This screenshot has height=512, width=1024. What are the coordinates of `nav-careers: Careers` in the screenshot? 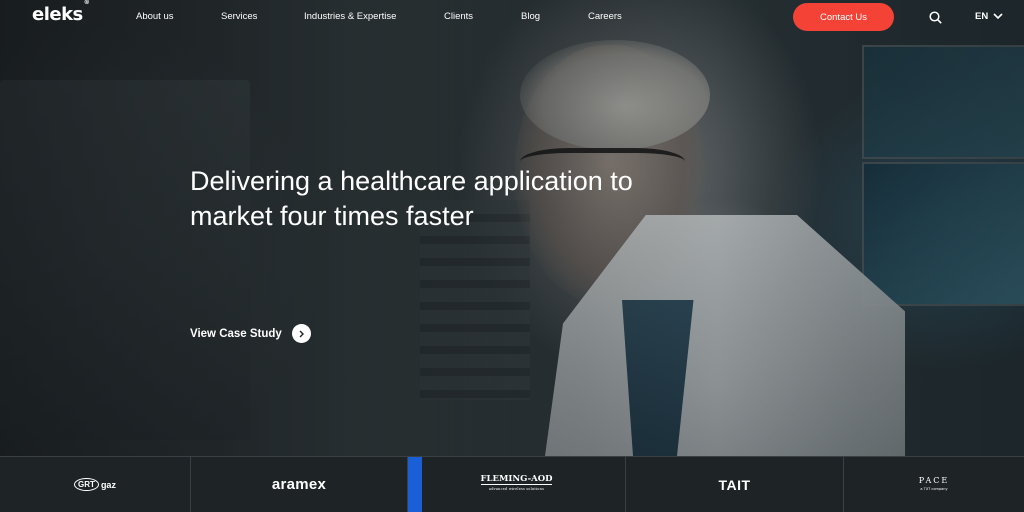 It's located at (605, 16).